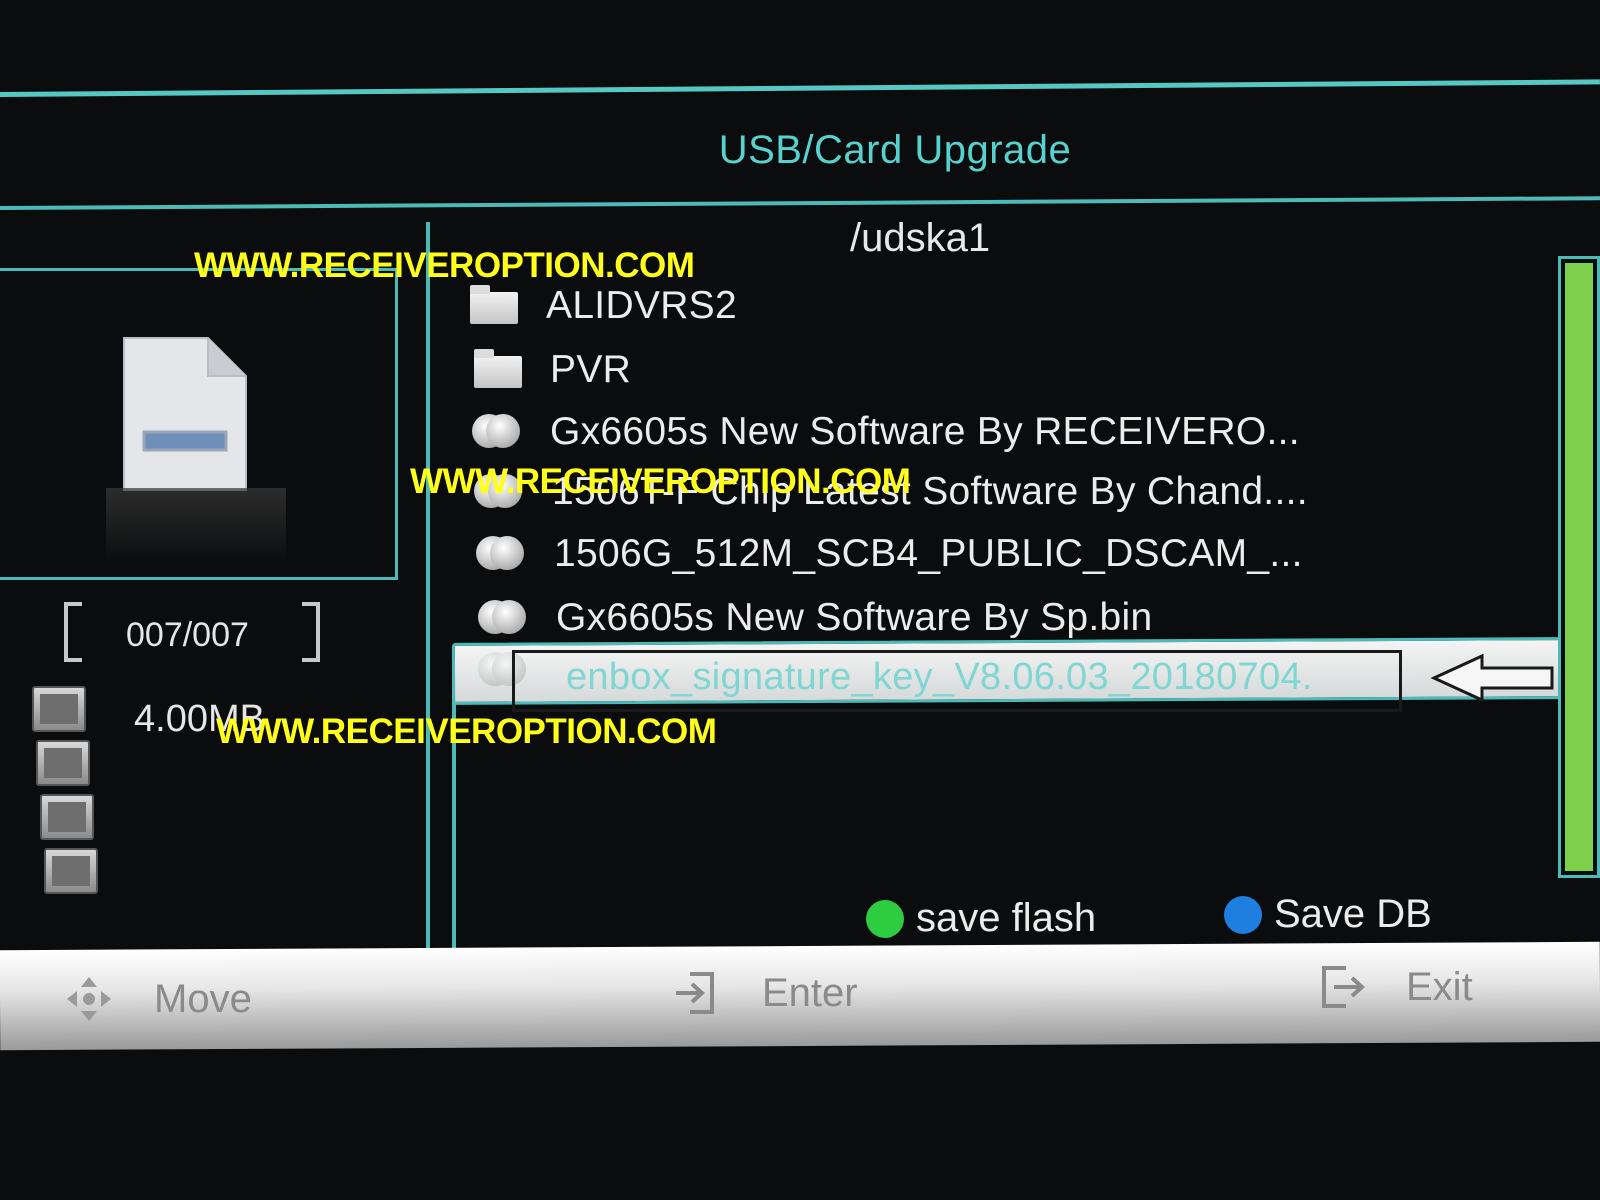 Image resolution: width=1600 pixels, height=1200 pixels. Describe the element at coordinates (67, 817) in the screenshot. I see `film-icon` at that location.